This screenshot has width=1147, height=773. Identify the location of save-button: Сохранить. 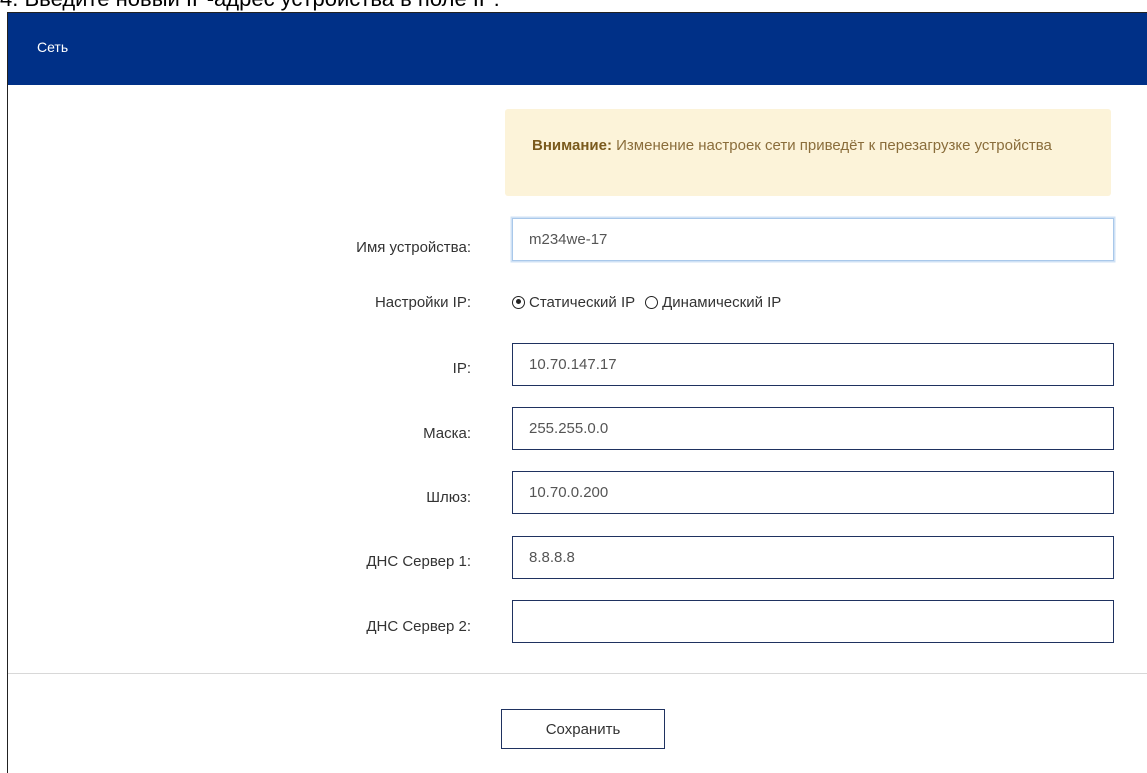
(583, 729).